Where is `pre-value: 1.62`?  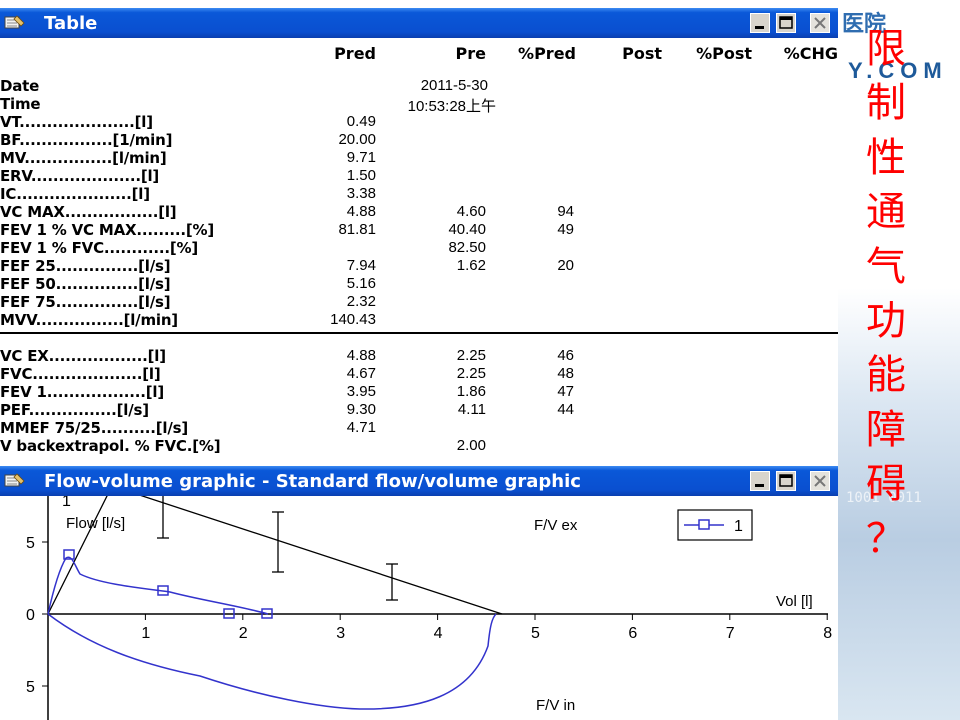
pre-value: 1.62 is located at coordinates (471, 265).